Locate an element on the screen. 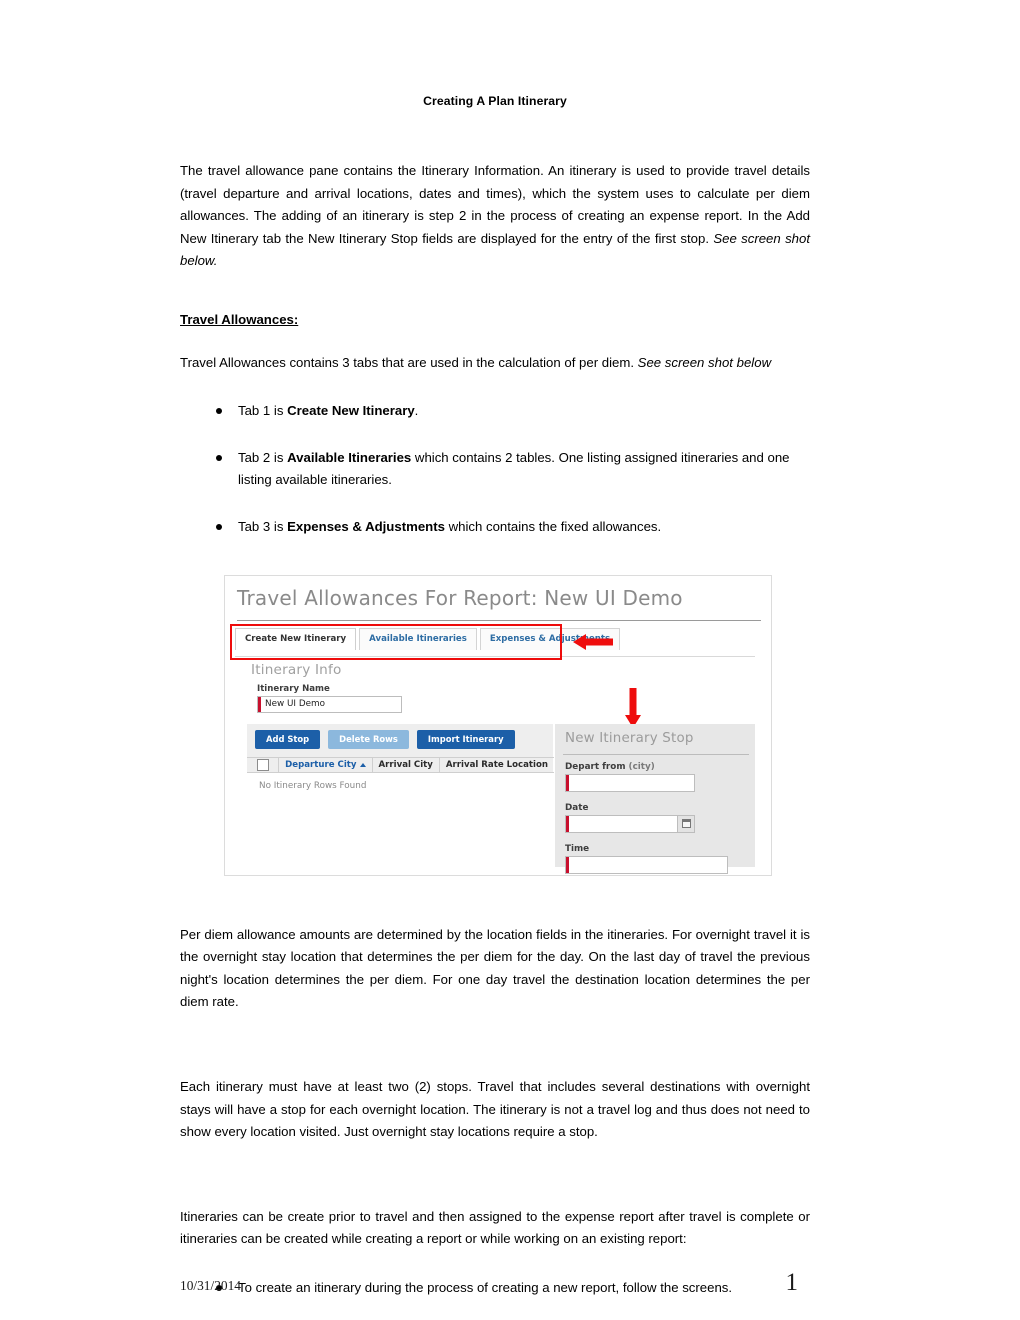 The height and width of the screenshot is (1320, 1020). depart-from-input is located at coordinates (630, 782).